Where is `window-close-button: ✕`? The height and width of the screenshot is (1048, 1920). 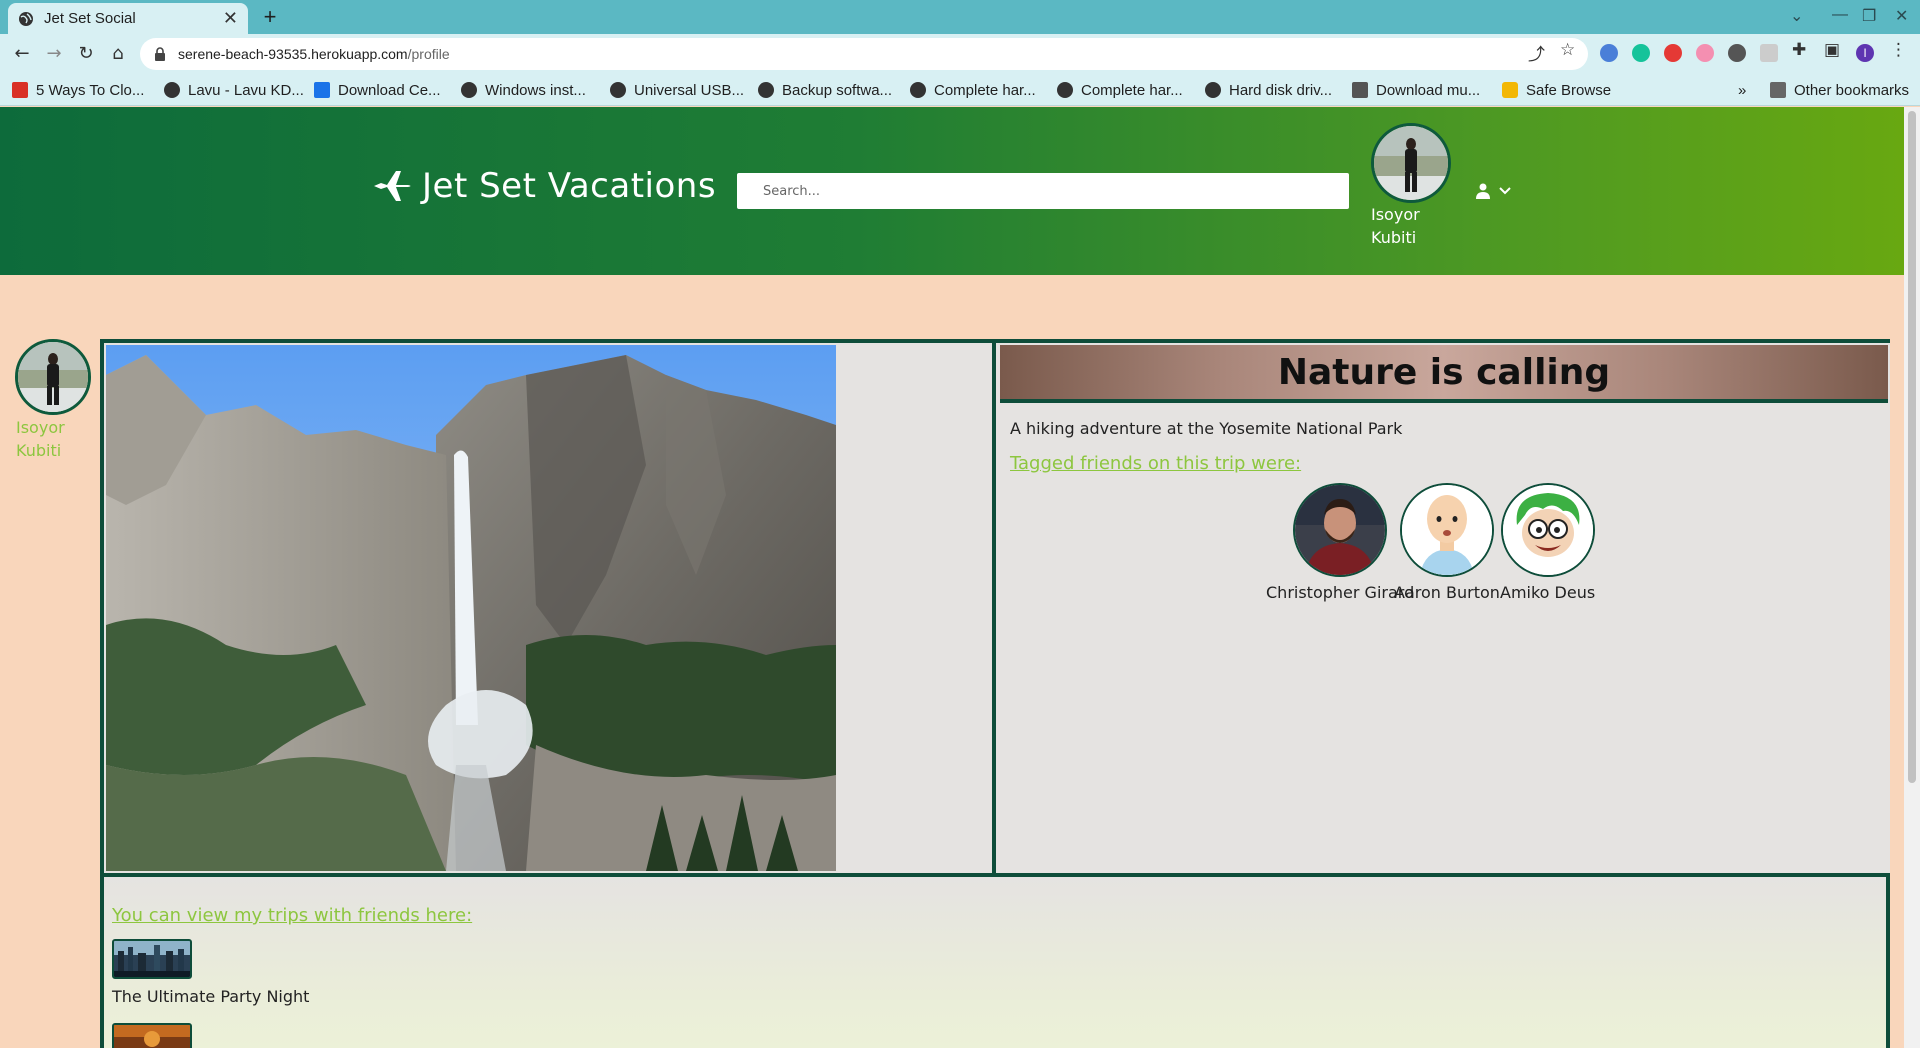
window-close-button: ✕ is located at coordinates (1901, 16).